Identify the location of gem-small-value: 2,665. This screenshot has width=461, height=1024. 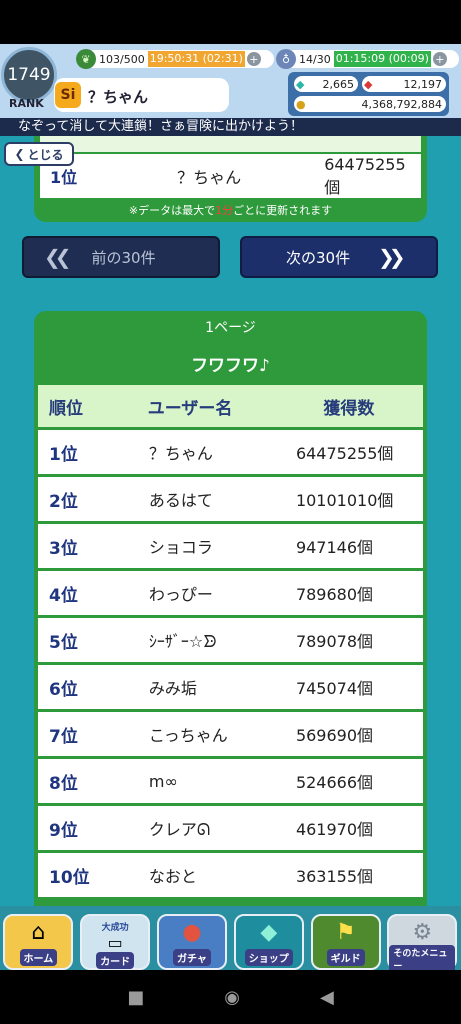
(338, 84).